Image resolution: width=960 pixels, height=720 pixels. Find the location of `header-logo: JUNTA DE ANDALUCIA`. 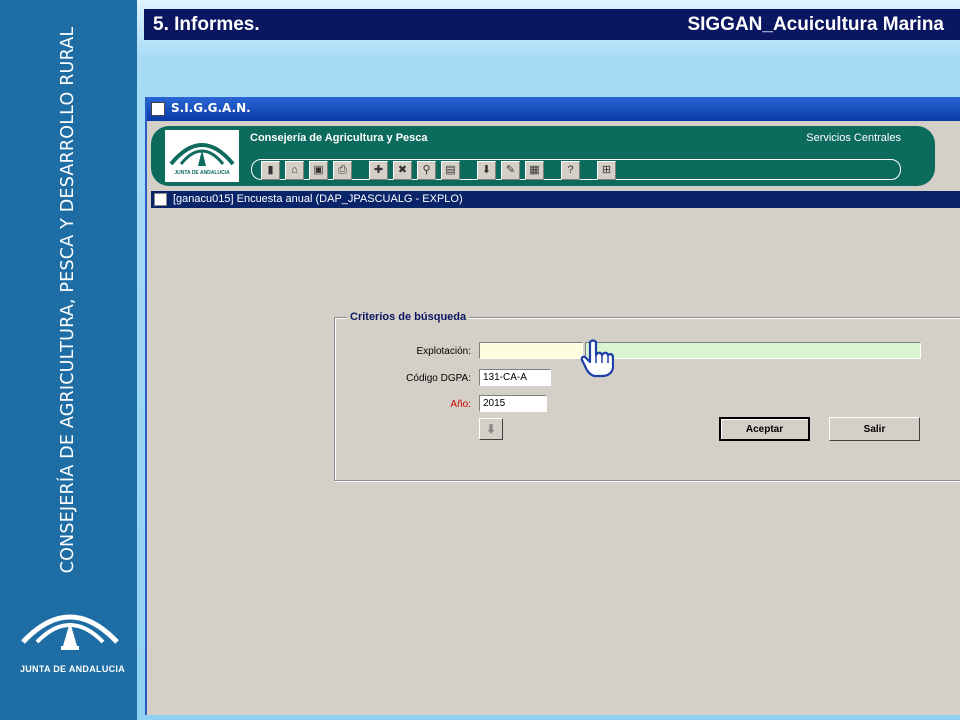

header-logo: JUNTA DE ANDALUCIA is located at coordinates (202, 156).